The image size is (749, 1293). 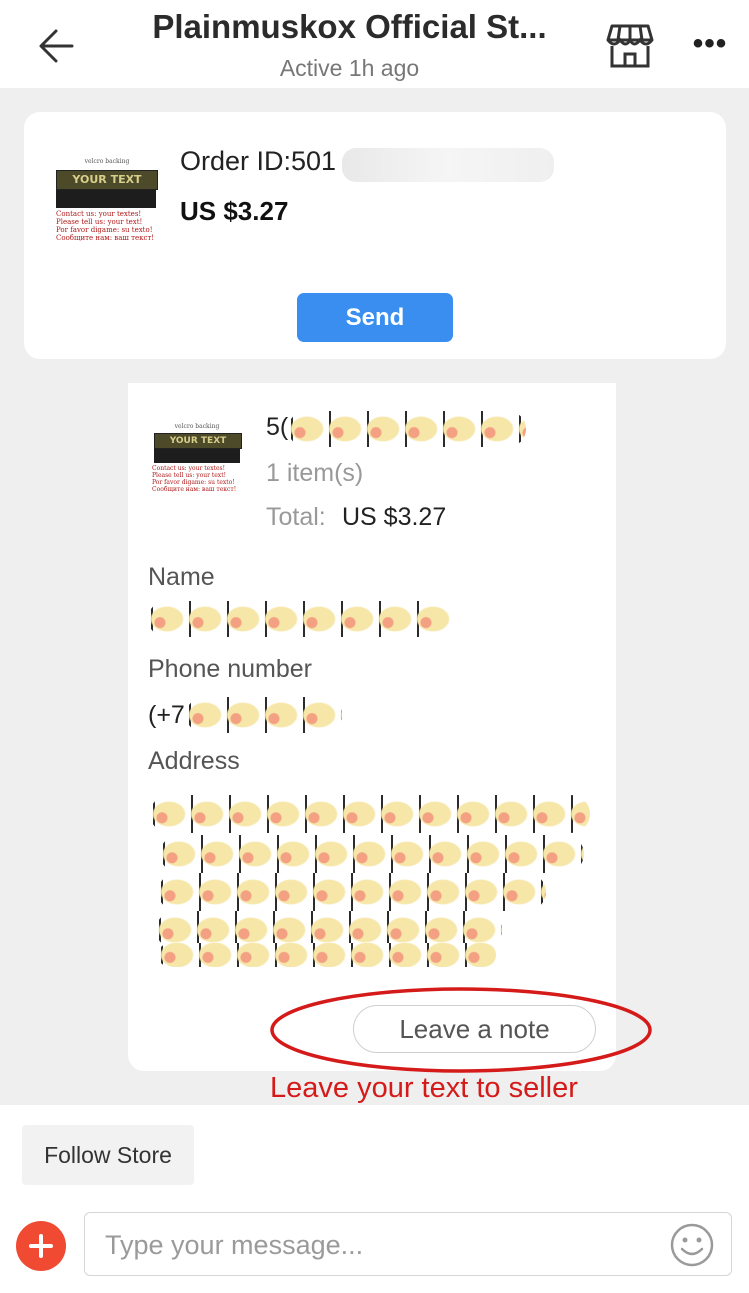 I want to click on phone-prefix: (+7, so click(x=166, y=715).